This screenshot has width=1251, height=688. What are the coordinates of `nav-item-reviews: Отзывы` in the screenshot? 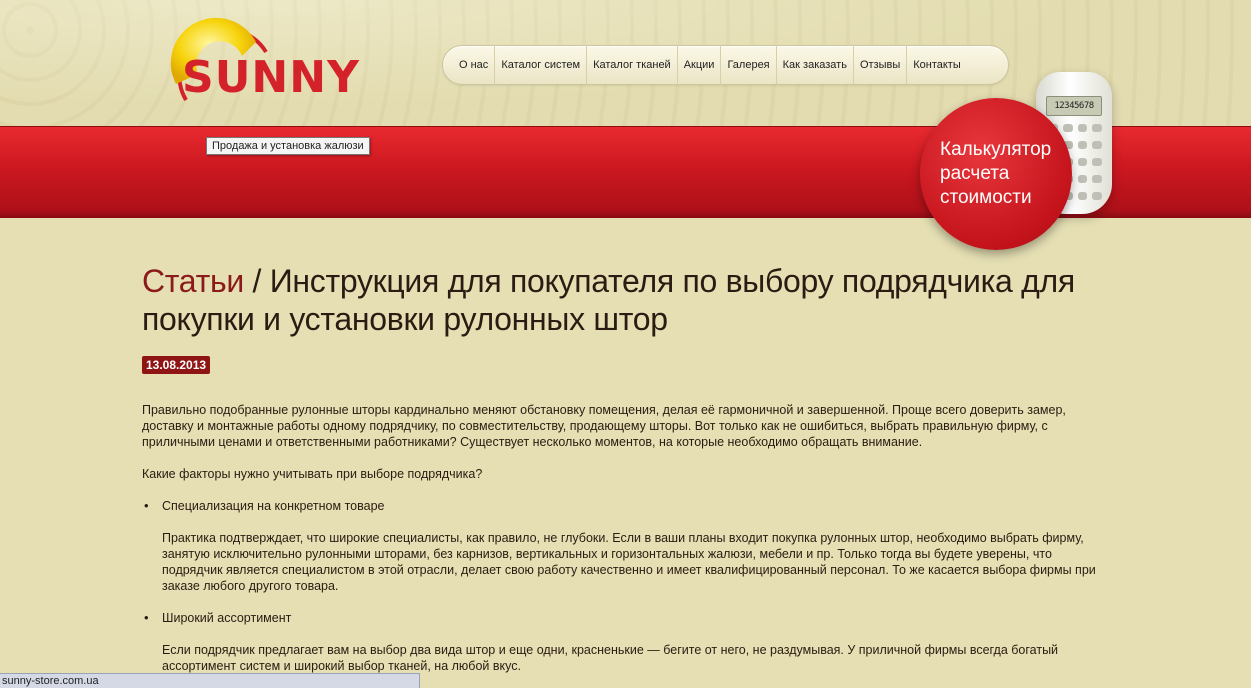 It's located at (881, 65).